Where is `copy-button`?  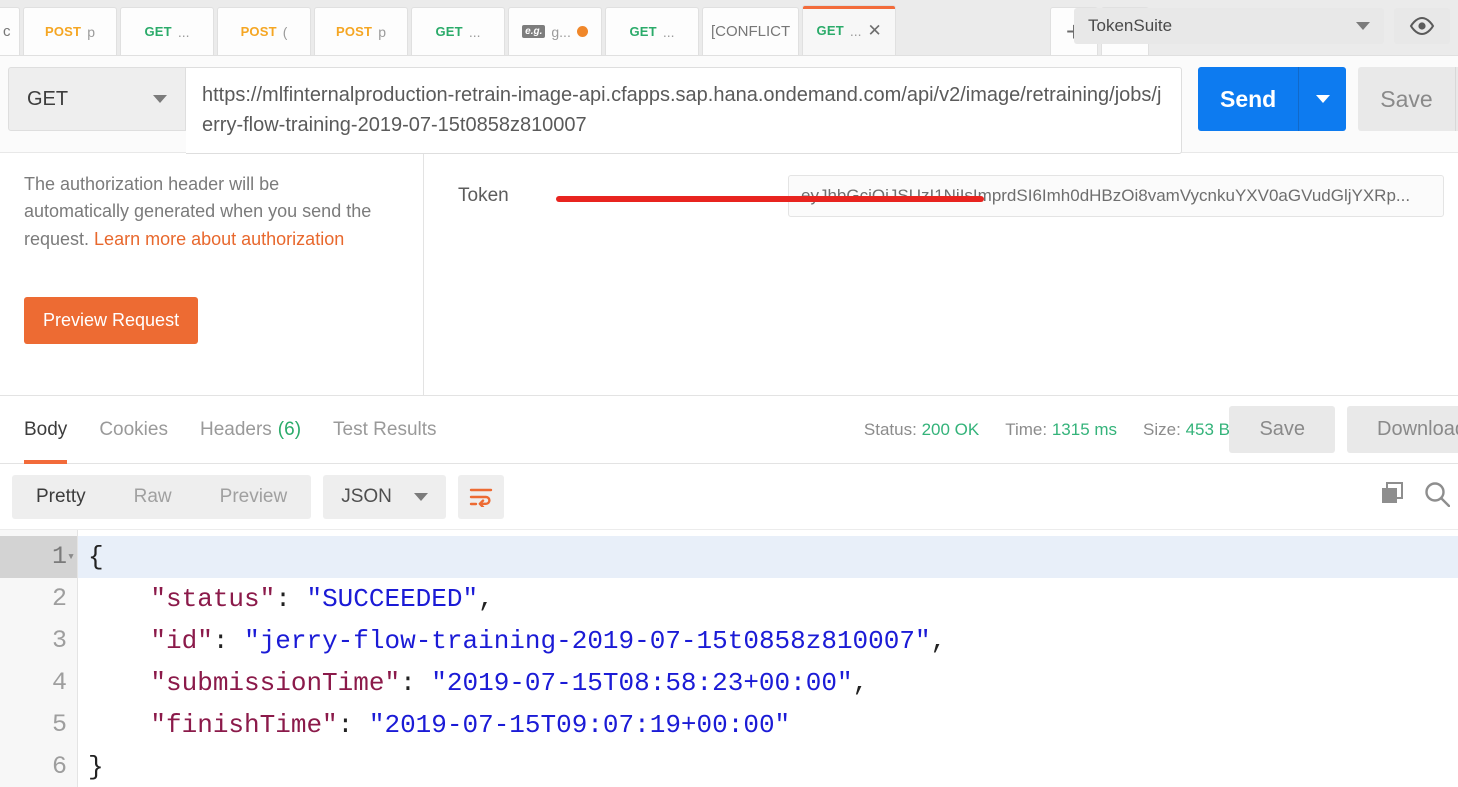 copy-button is located at coordinates (1393, 496).